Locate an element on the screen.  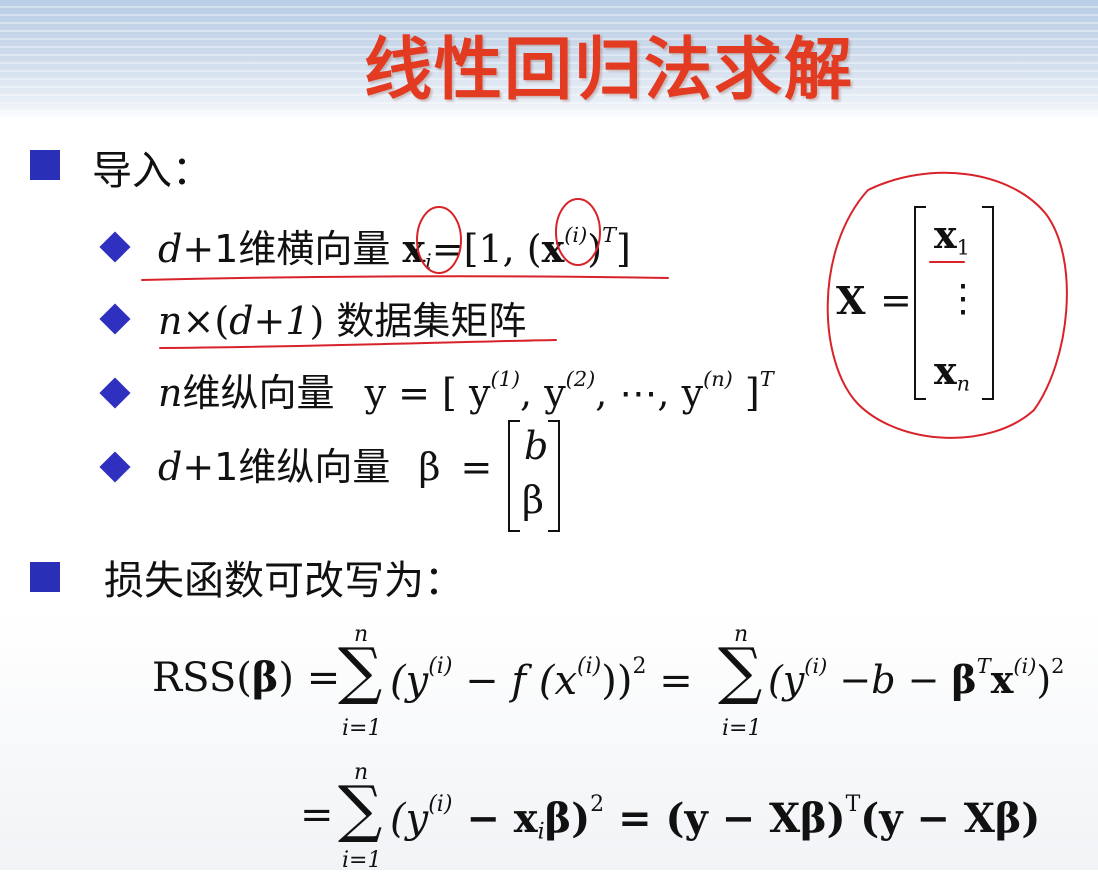
line2-sub: i is located at coordinates (541, 832).